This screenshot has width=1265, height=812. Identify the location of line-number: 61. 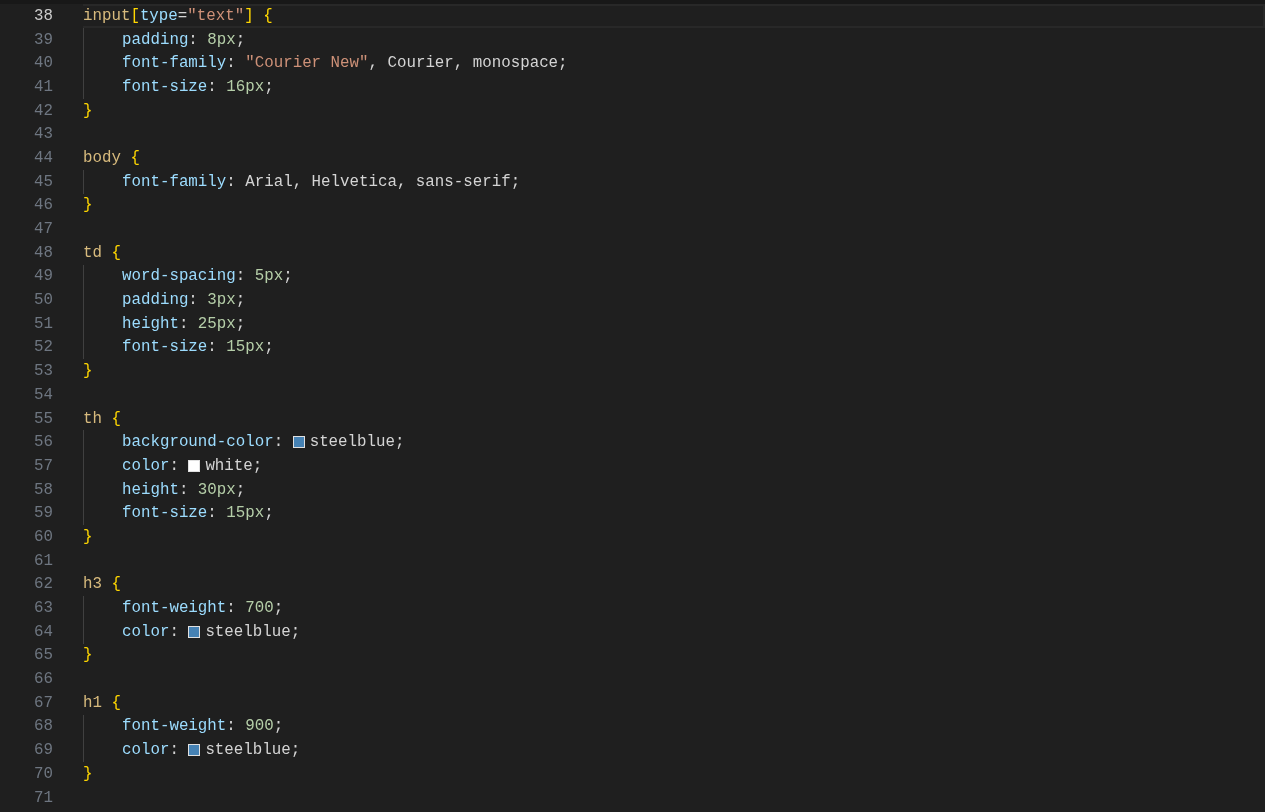
(43, 560).